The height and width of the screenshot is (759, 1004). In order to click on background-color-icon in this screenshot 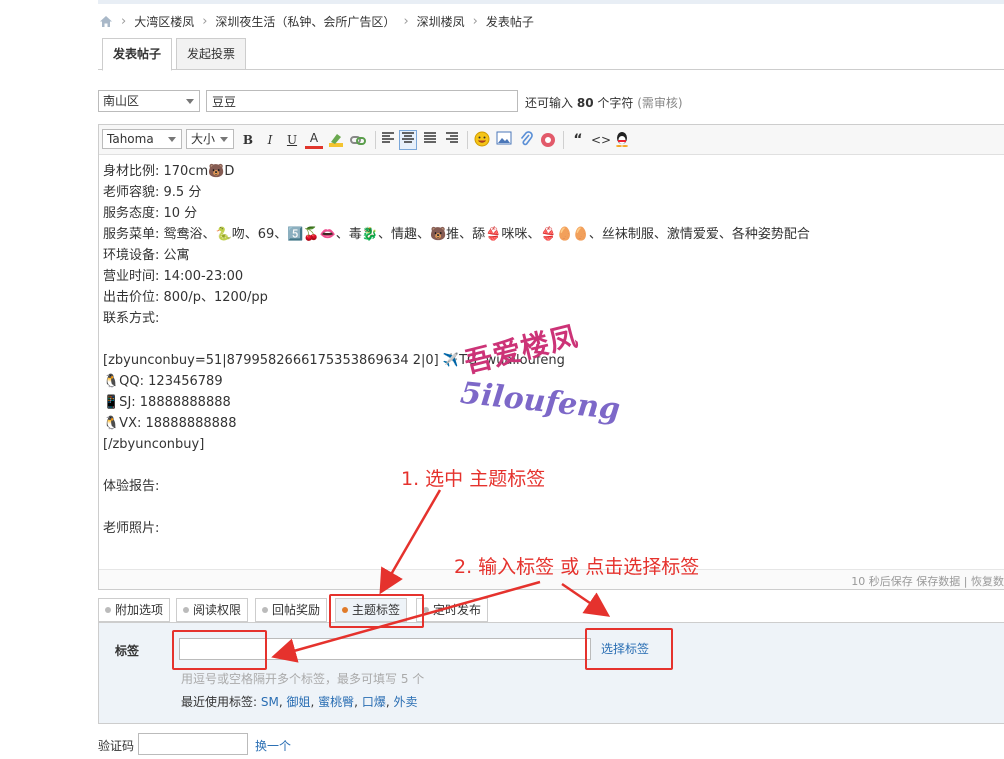, I will do `click(336, 140)`.